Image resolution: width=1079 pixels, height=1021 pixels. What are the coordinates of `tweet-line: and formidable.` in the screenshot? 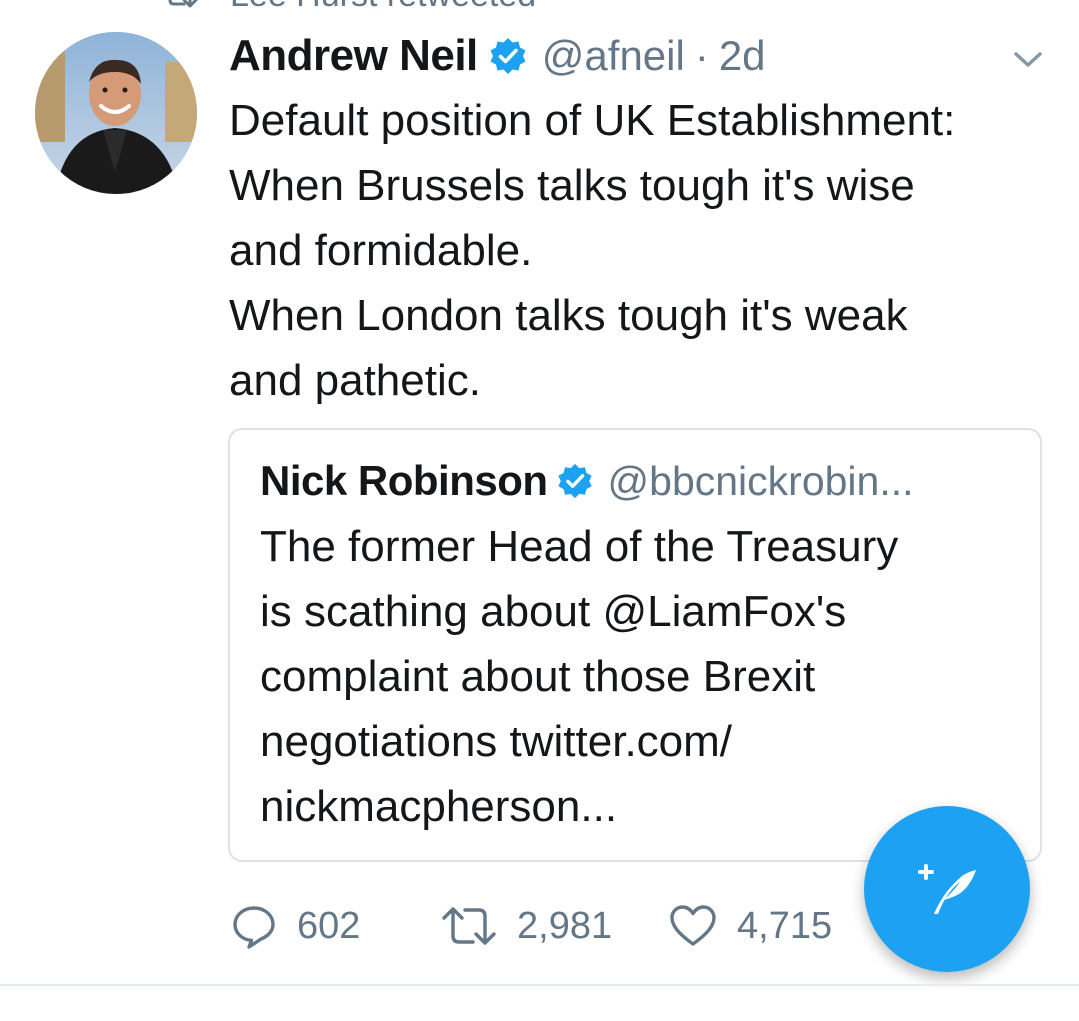 It's located at (381, 250).